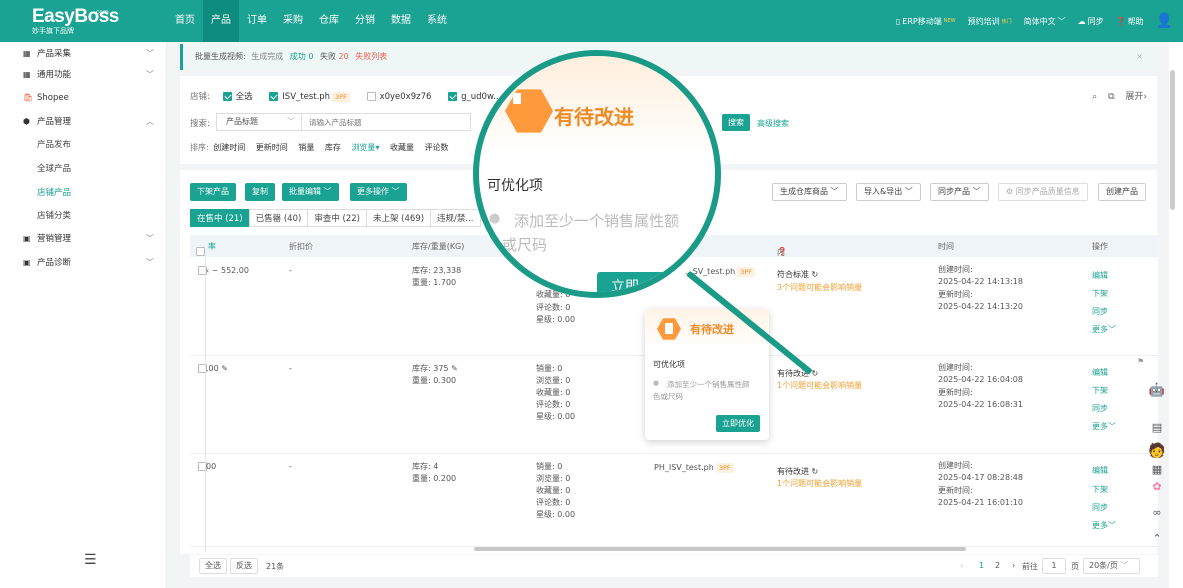 The height and width of the screenshot is (588, 1183). Describe the element at coordinates (736, 122) in the screenshot. I see `search-button: 搜索` at that location.